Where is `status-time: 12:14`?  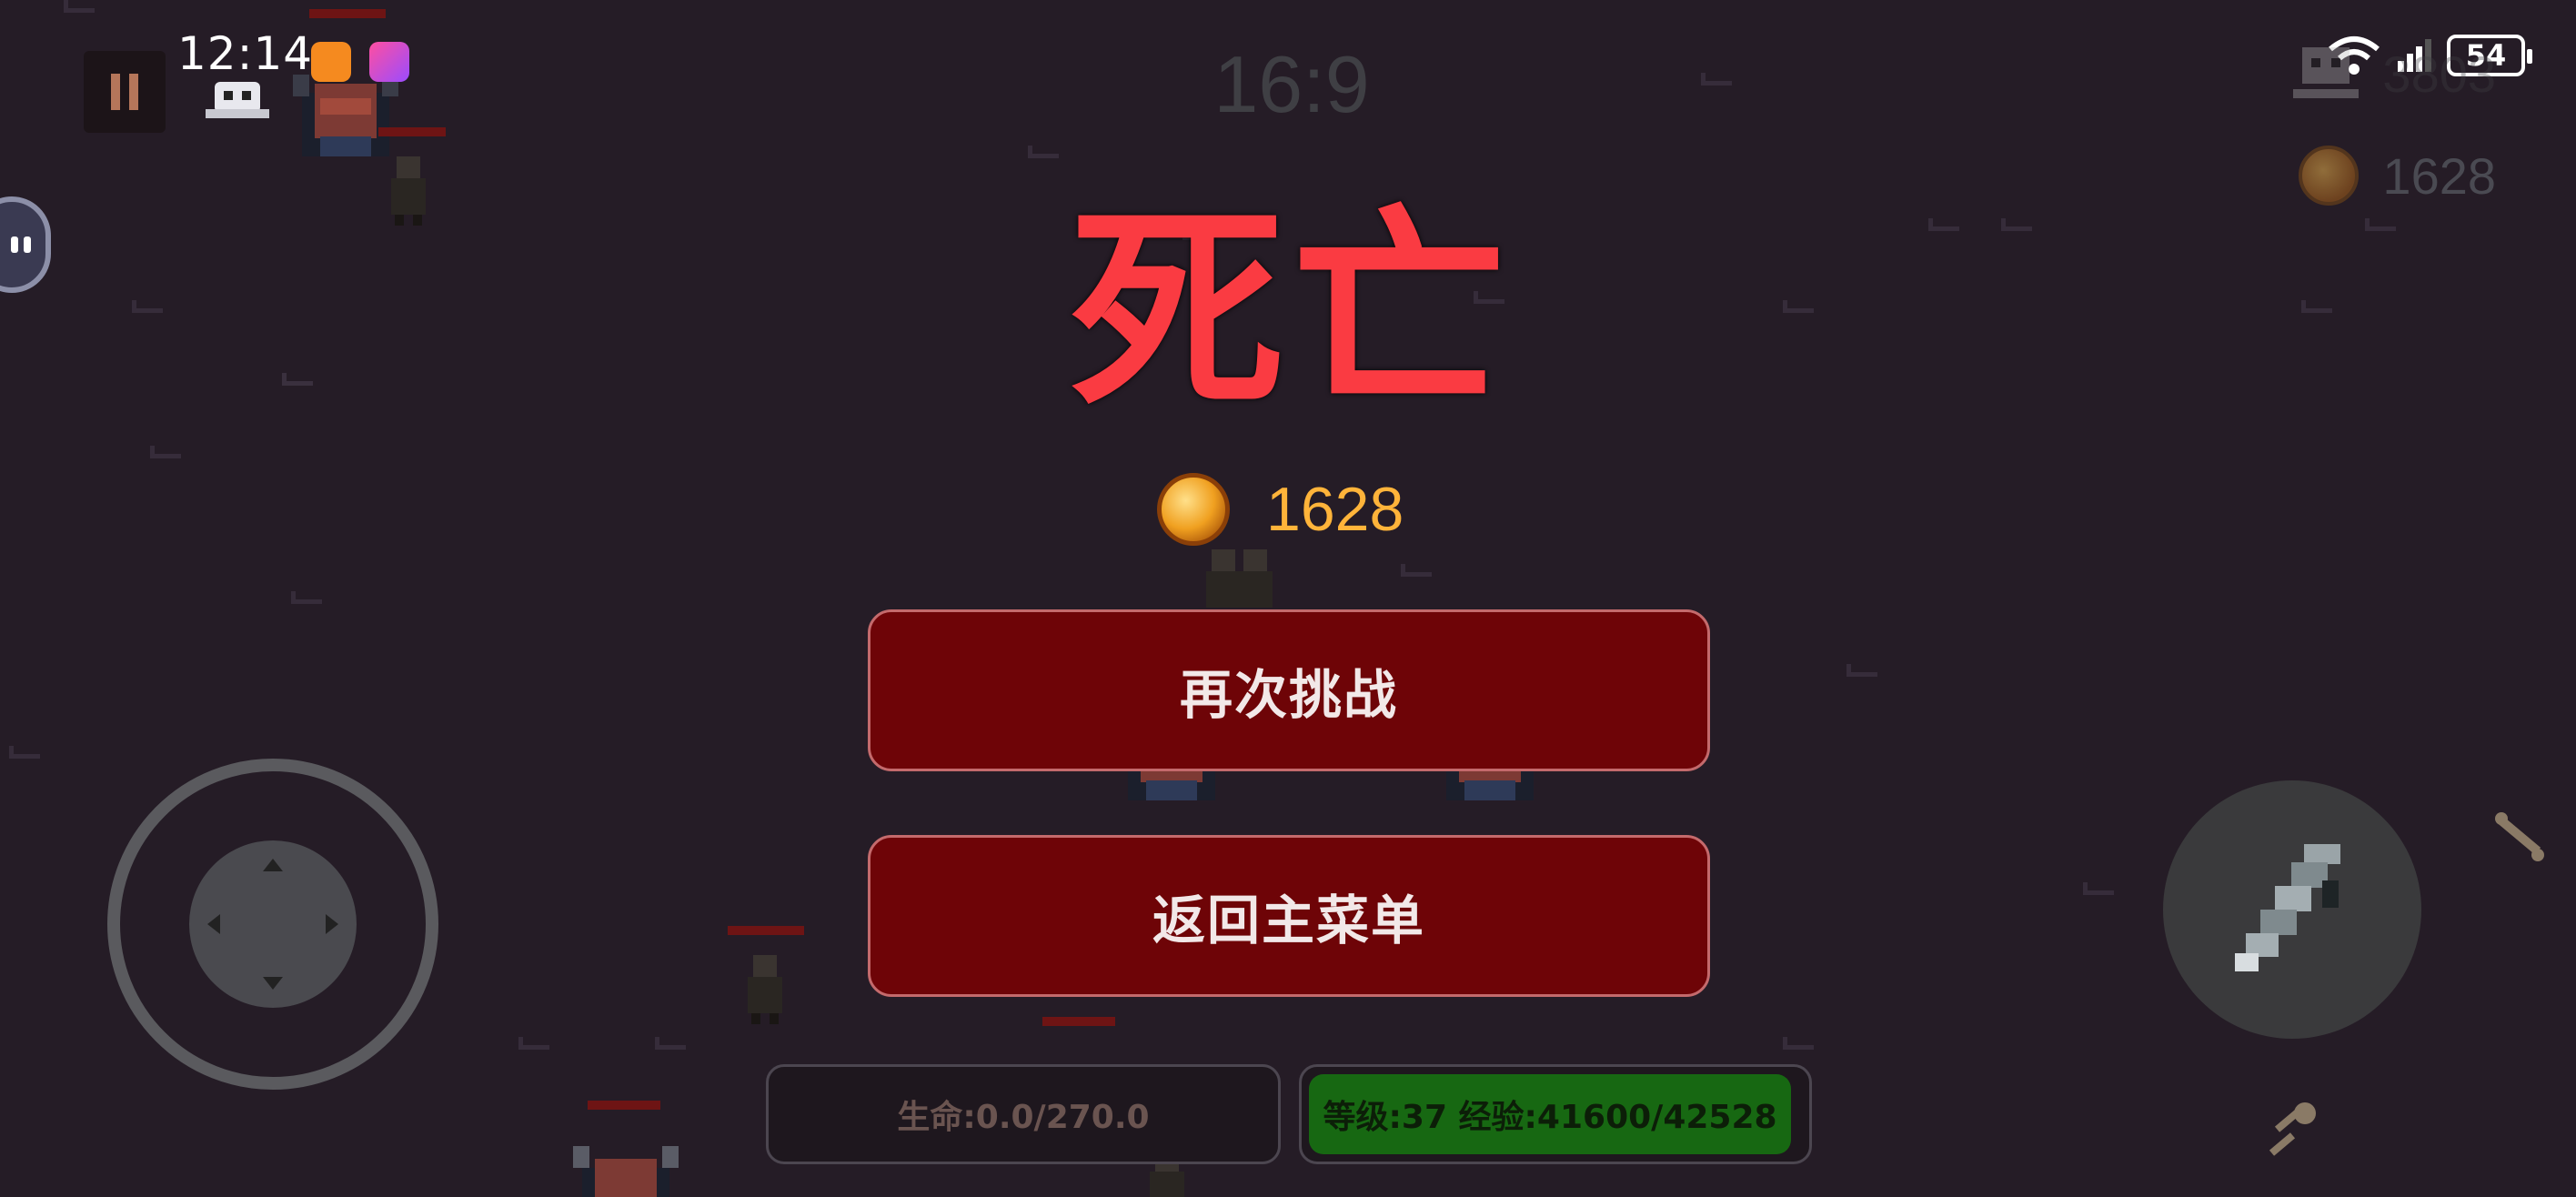 status-time: 12:14 is located at coordinates (245, 53).